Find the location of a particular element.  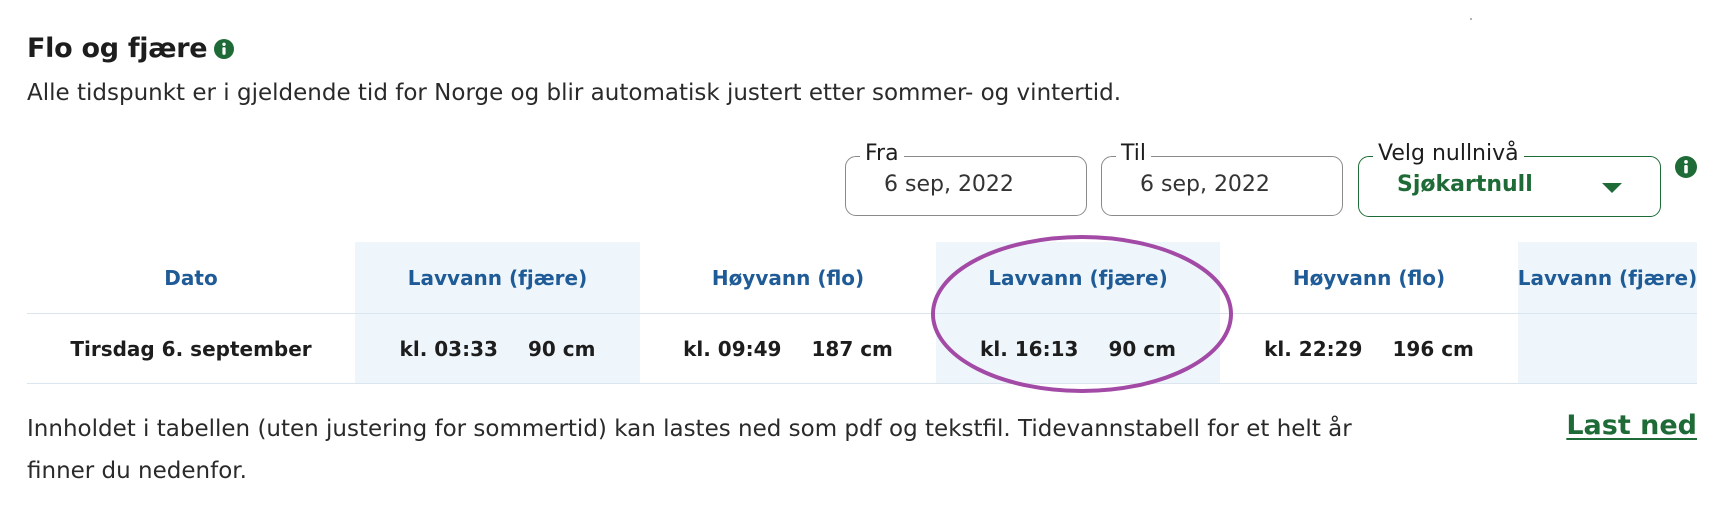

header-low-2: Lavvann (fjære) is located at coordinates (1078, 278).